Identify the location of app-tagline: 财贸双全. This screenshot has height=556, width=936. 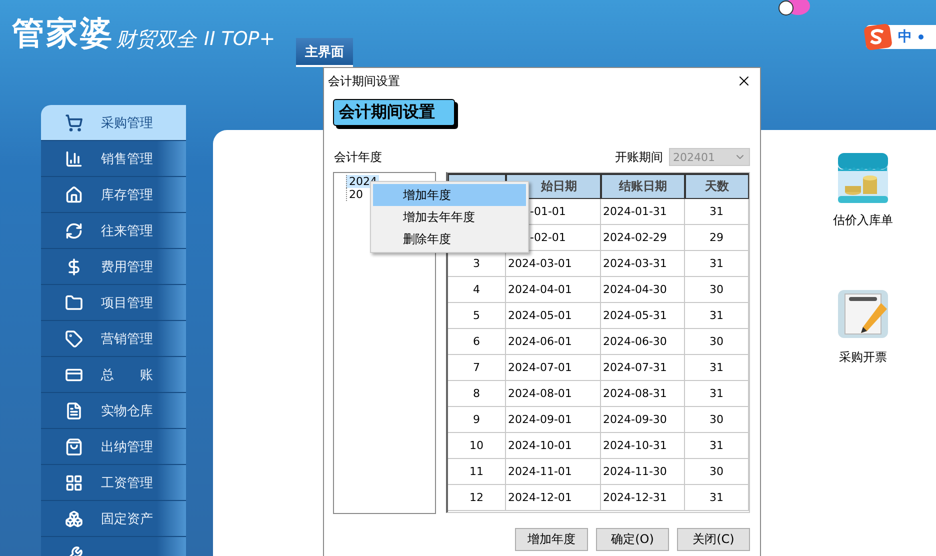
(156, 39).